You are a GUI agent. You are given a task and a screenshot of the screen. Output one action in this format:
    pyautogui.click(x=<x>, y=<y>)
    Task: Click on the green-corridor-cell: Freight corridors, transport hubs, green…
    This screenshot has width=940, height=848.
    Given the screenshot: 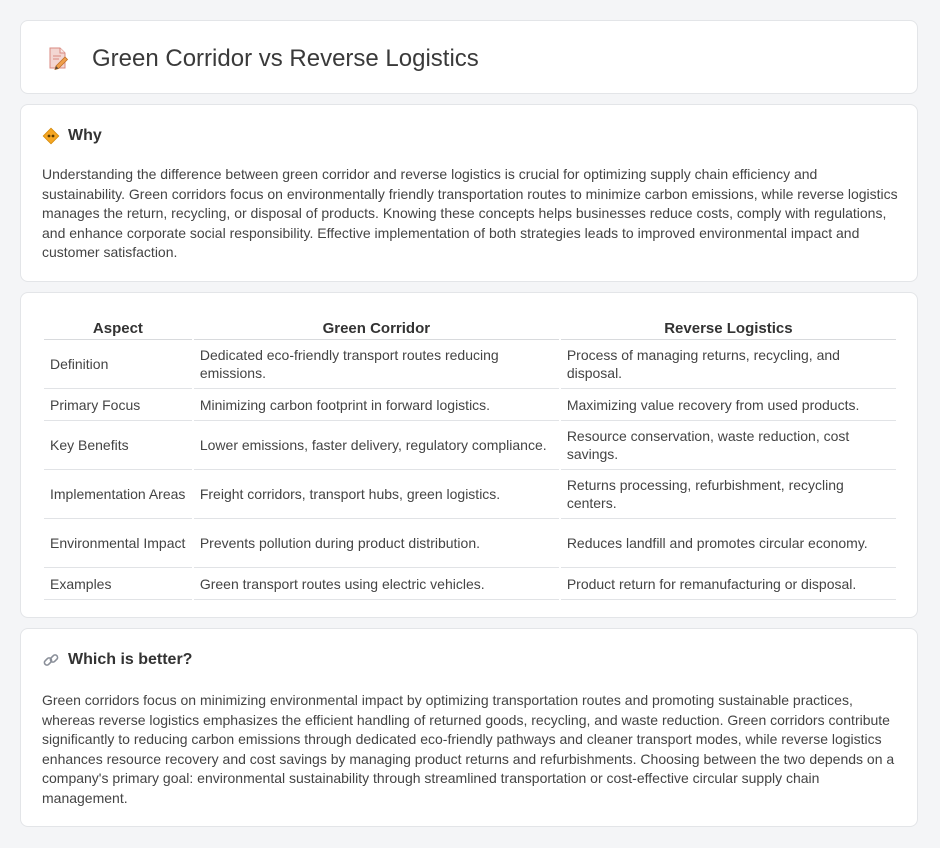 What is the action you would take?
    pyautogui.click(x=376, y=494)
    